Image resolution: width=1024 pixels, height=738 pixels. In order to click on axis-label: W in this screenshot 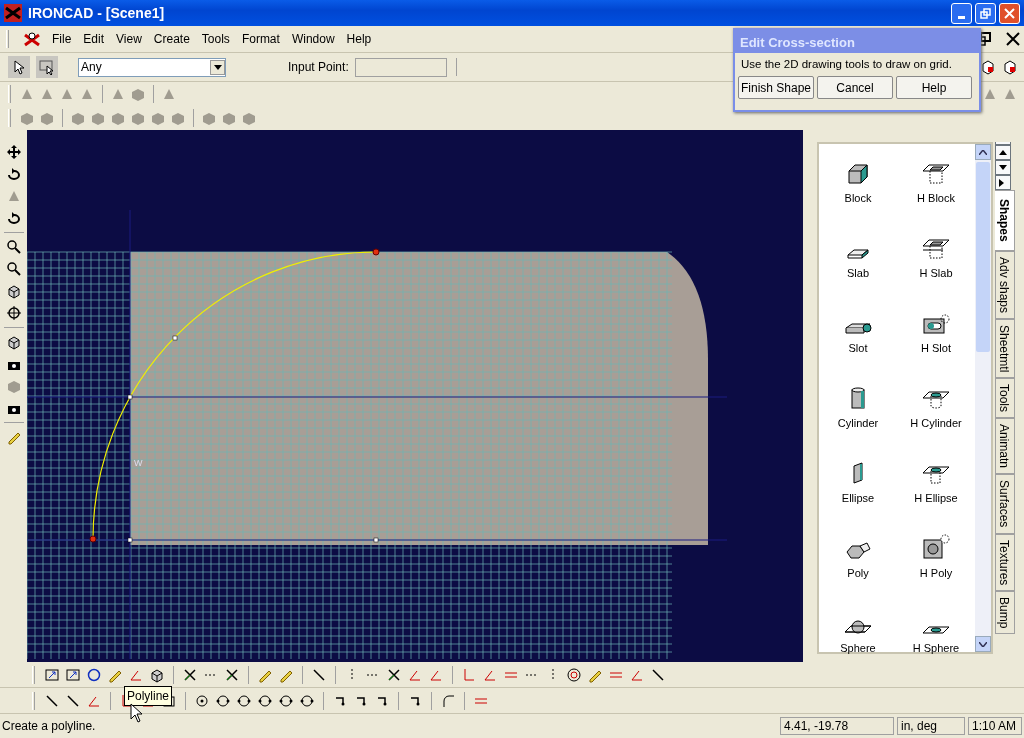, I will do `click(138, 463)`.